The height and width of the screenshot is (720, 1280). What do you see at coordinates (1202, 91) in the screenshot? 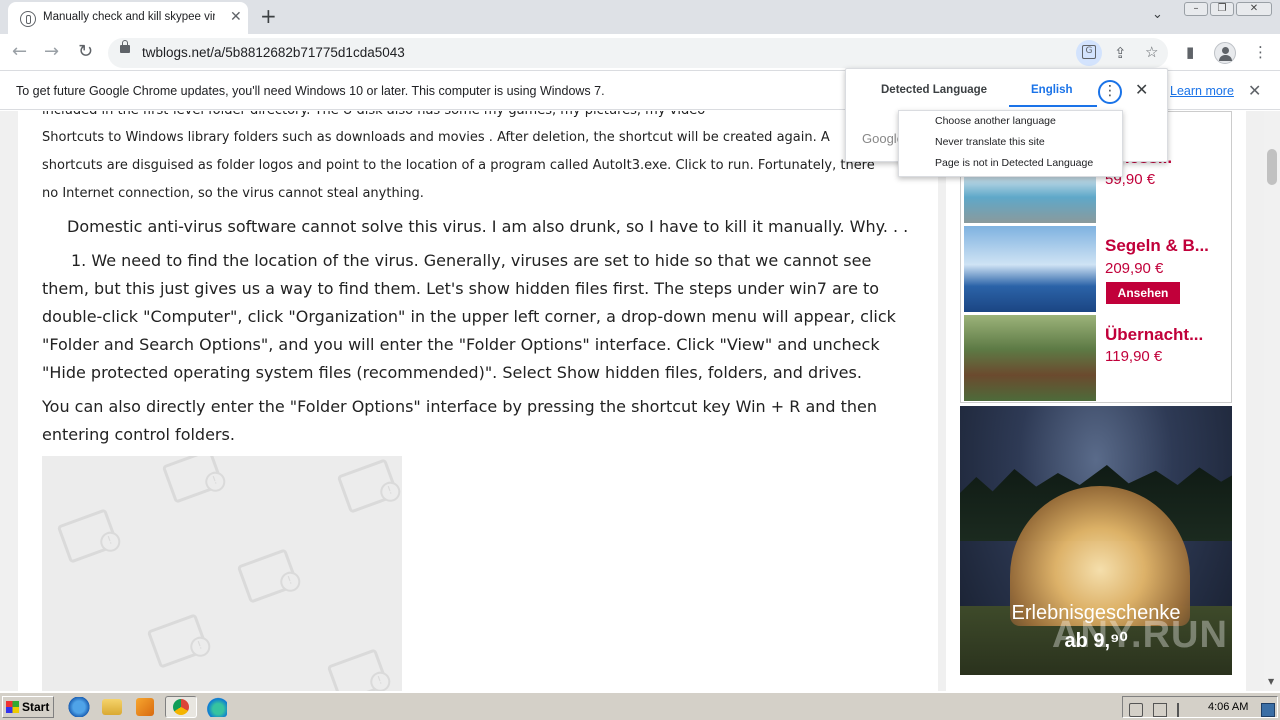
I see `learn-more-link: Learn more` at bounding box center [1202, 91].